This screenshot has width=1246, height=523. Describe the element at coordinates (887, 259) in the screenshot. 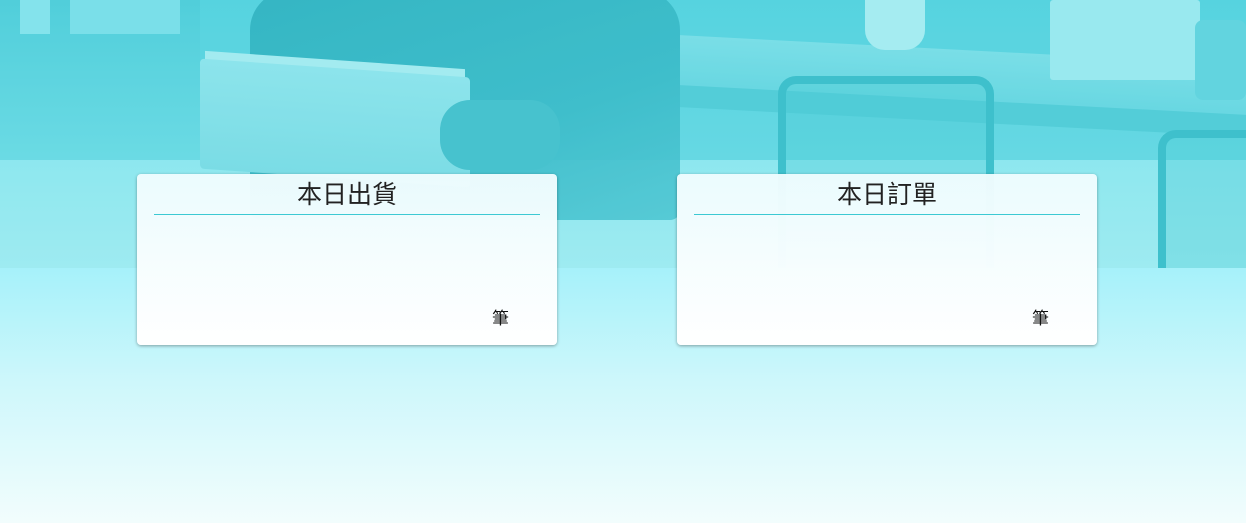

I see `today-orders-card: 本日訂單 筆` at that location.